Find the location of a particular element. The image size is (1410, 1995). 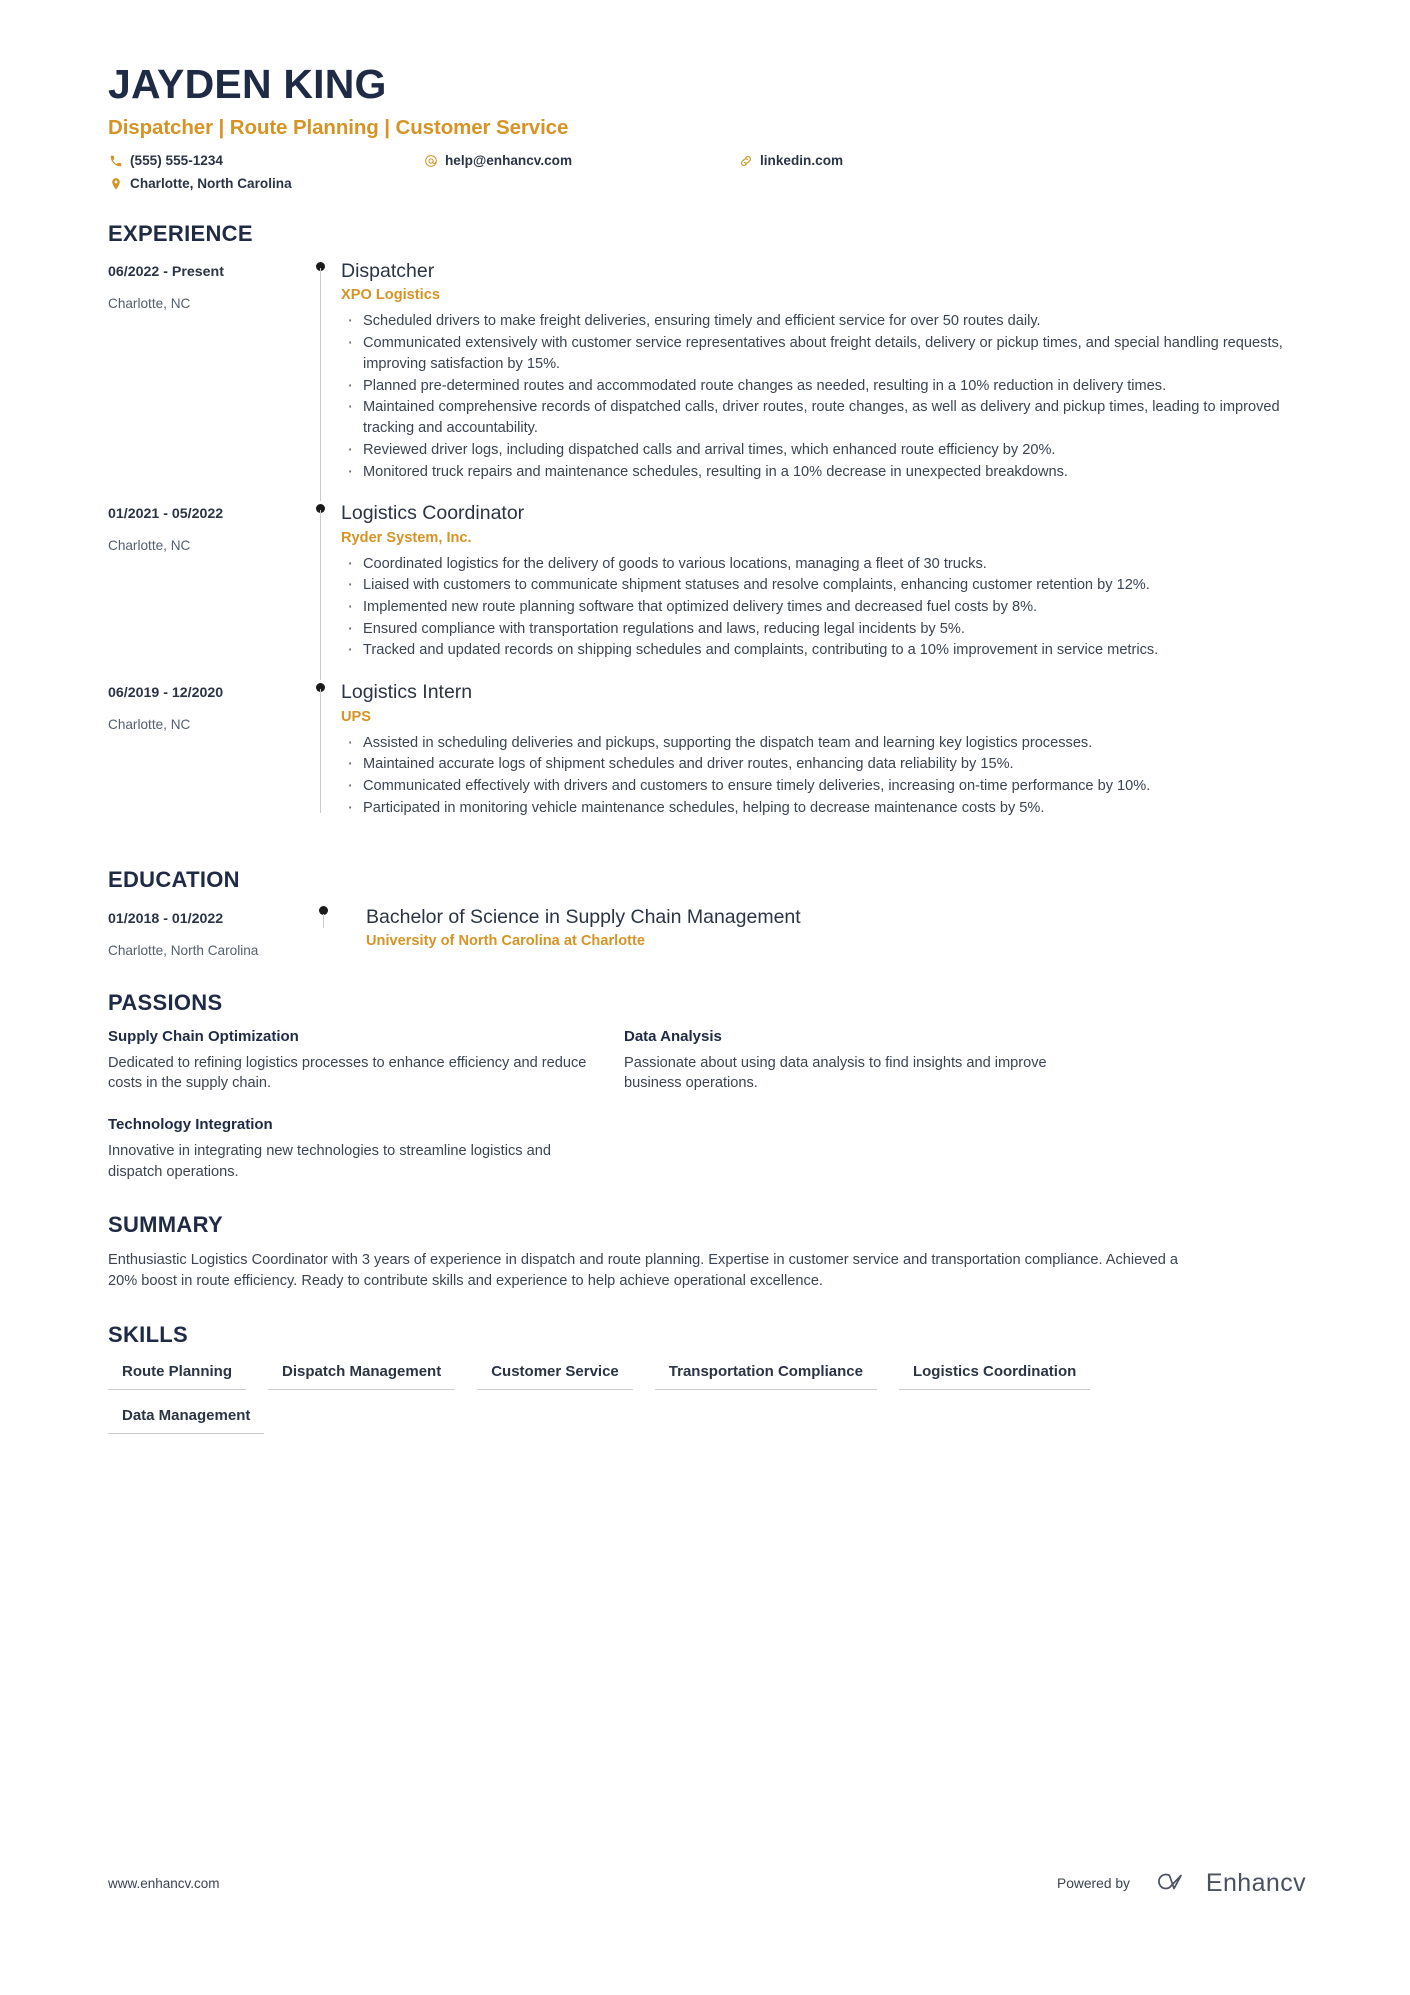

skill-chip: Data Management is located at coordinates (186, 1419).